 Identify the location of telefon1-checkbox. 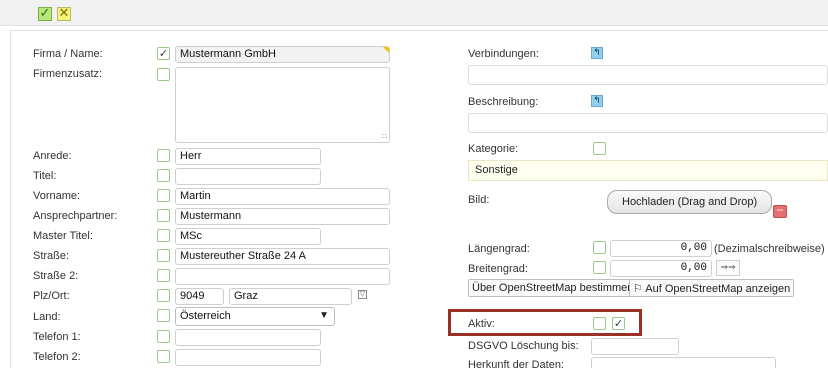
(163, 336).